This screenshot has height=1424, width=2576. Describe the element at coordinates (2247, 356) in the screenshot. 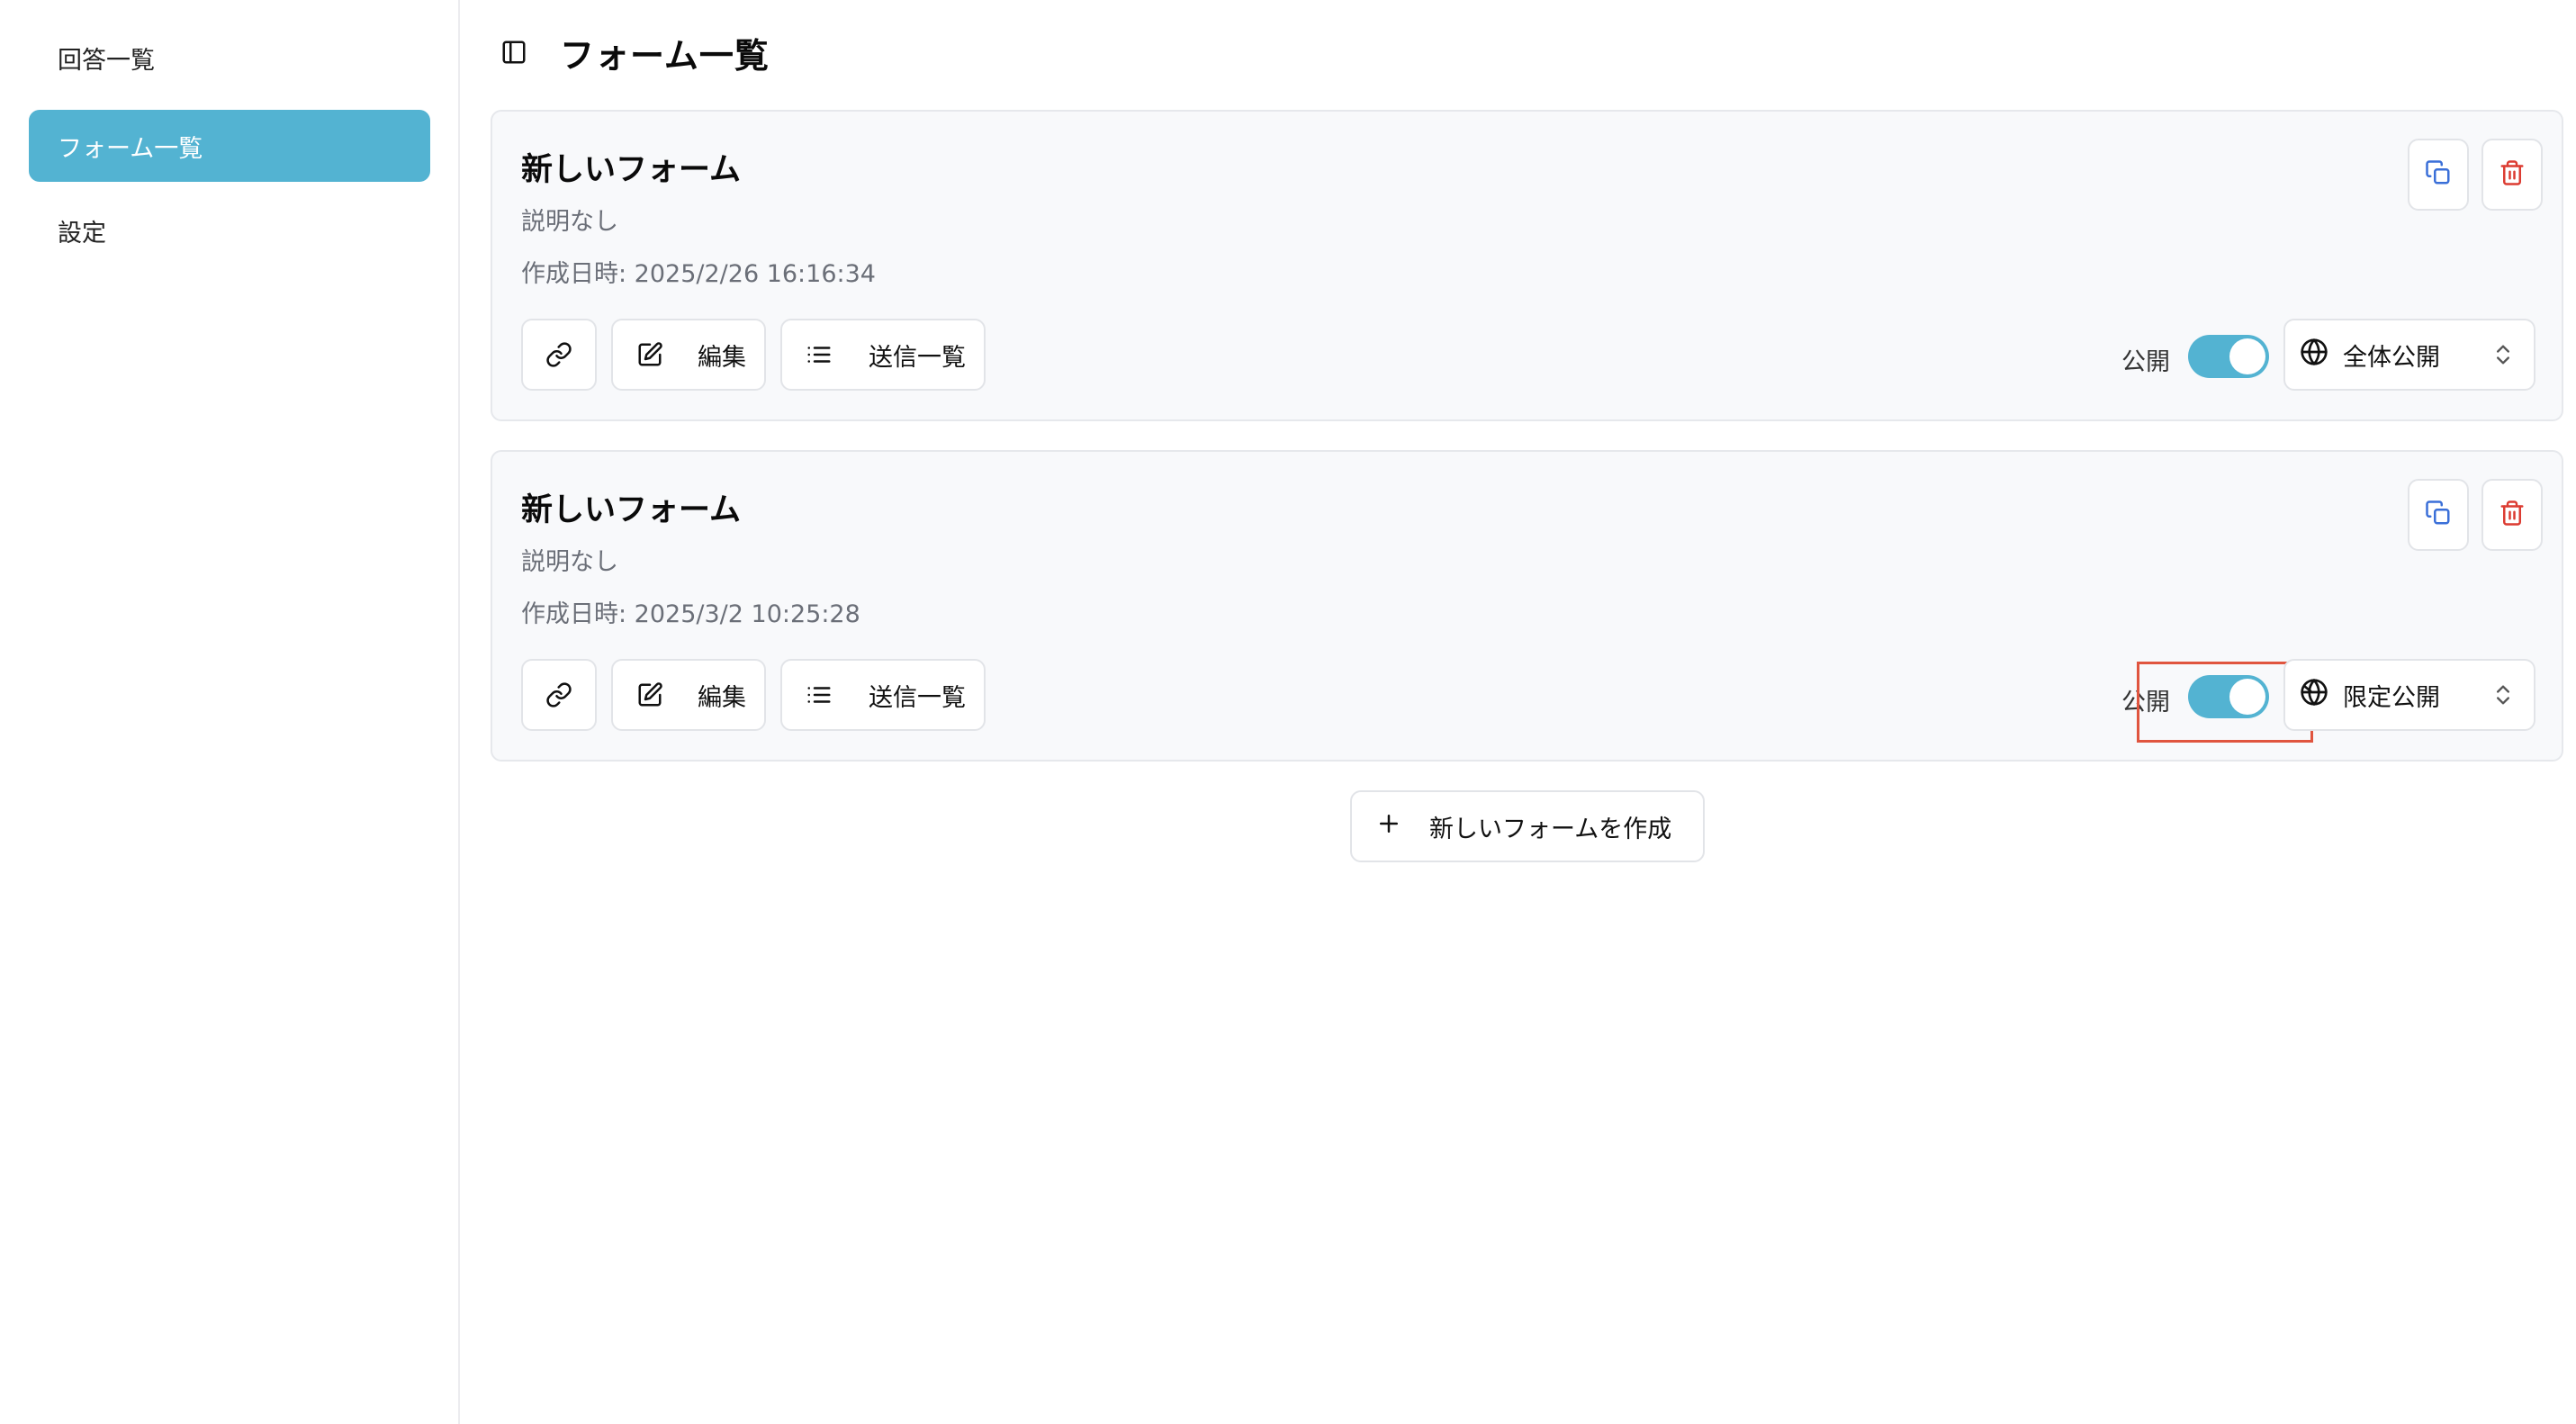

I see `toggle-knob` at that location.